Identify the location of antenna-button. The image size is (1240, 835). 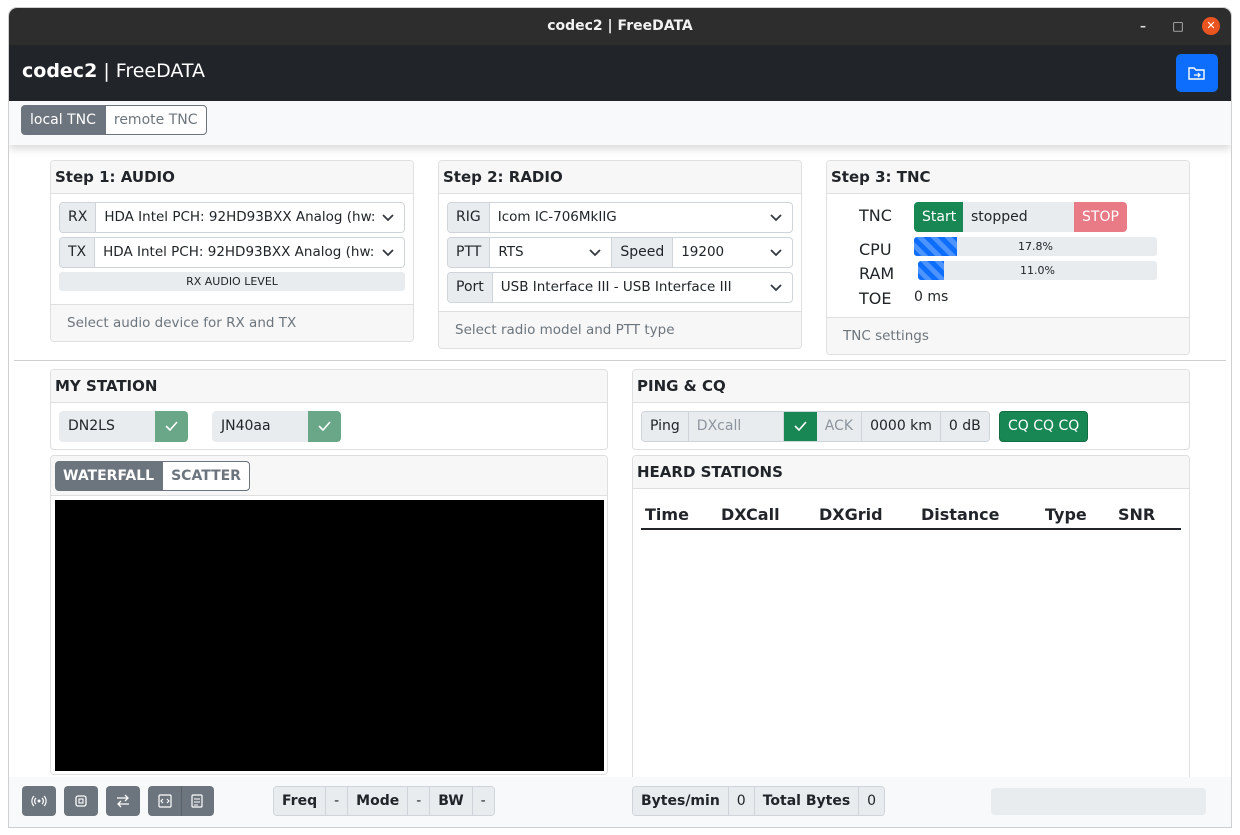
(39, 801).